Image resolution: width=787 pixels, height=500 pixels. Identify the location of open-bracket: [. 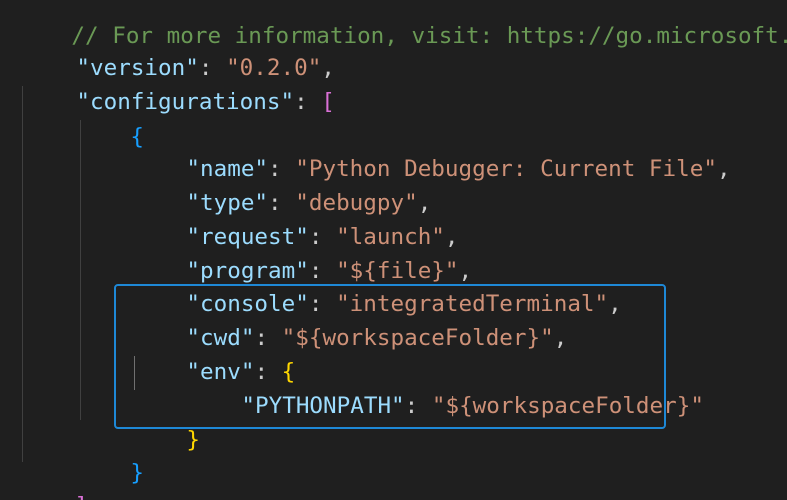
(328, 102).